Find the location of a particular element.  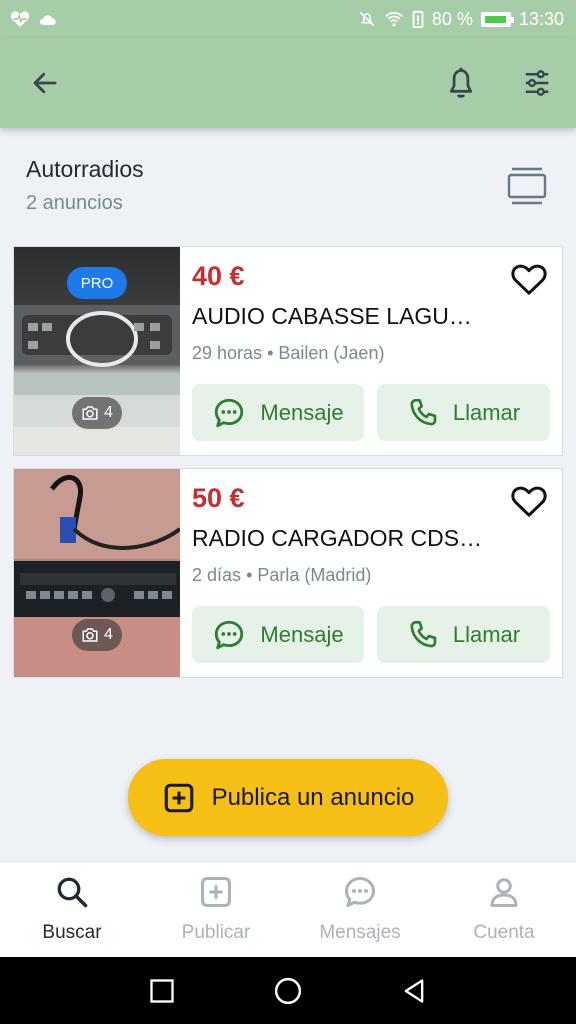

clock: 13:30 is located at coordinates (541, 18).